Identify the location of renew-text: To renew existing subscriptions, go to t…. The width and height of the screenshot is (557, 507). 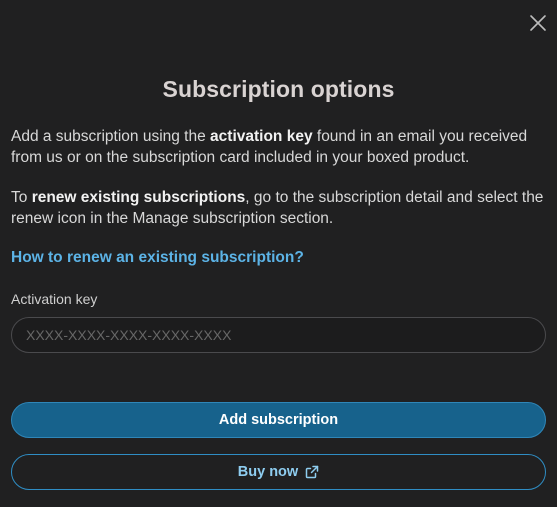
(281, 208).